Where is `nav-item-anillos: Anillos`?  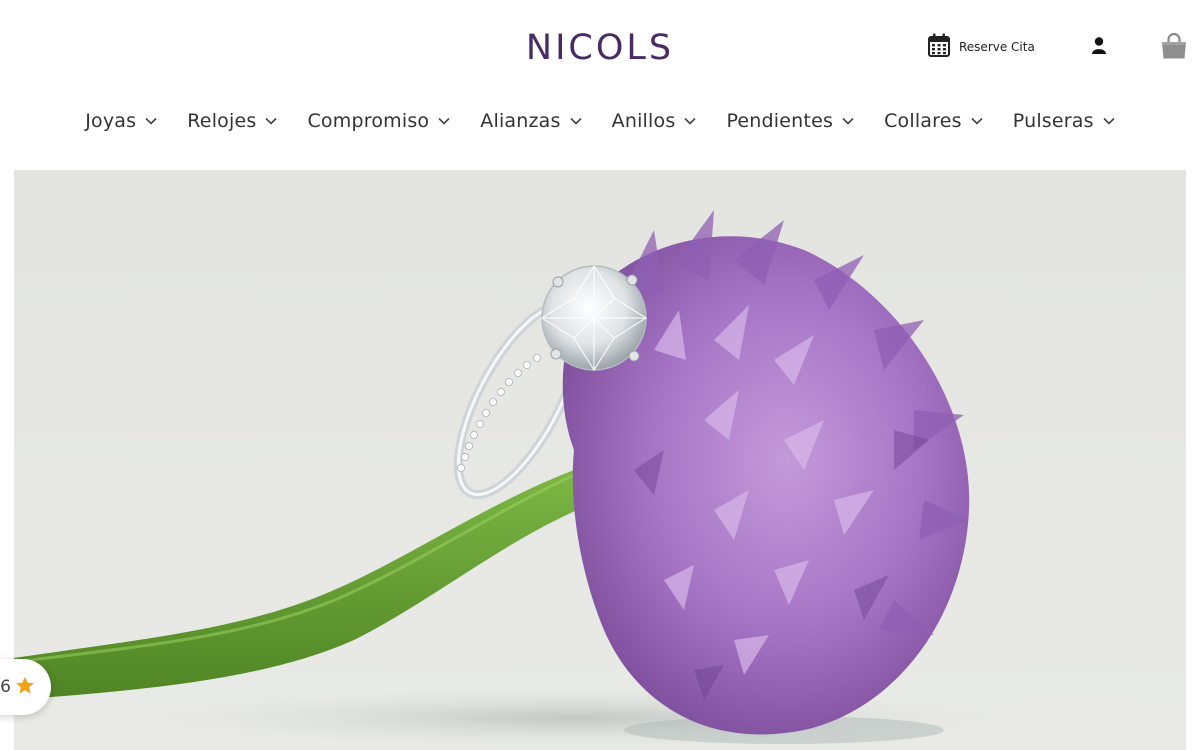
nav-item-anillos: Anillos is located at coordinates (654, 121).